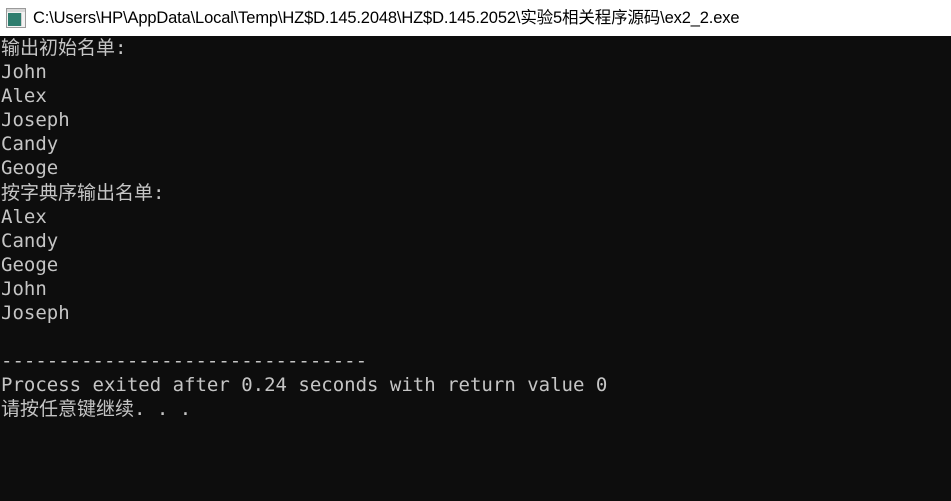 The width and height of the screenshot is (951, 501). I want to click on console-line: 按字典序输出名单:, so click(83, 192).